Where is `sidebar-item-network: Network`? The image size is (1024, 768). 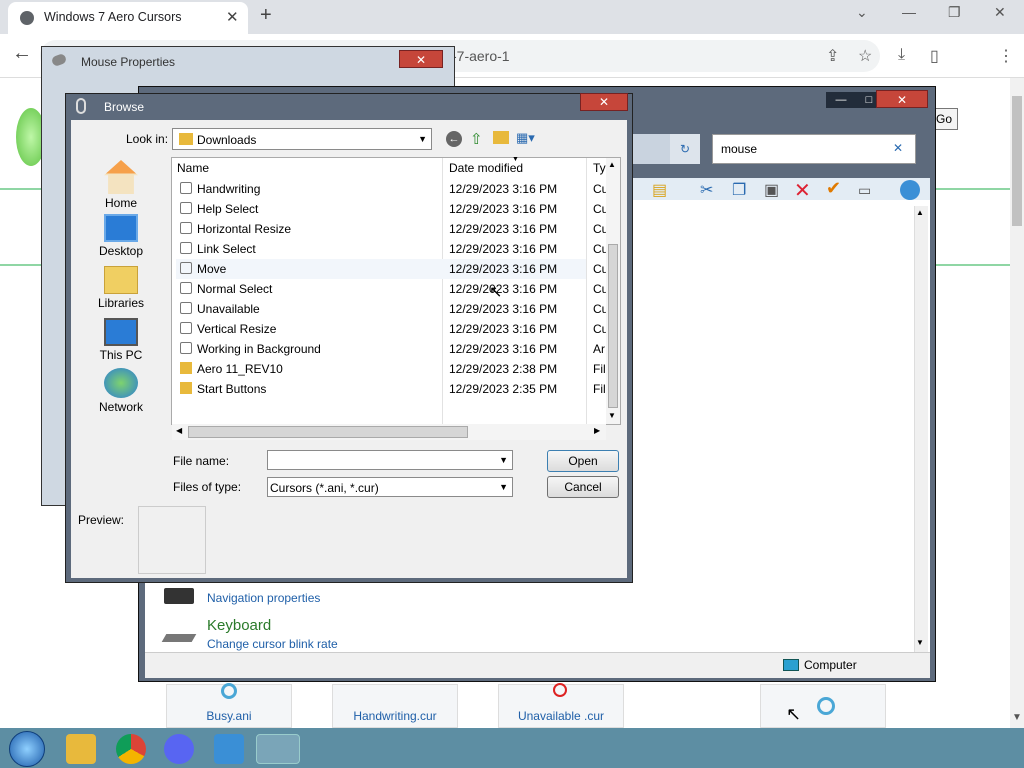
sidebar-item-network: Network is located at coordinates (121, 391).